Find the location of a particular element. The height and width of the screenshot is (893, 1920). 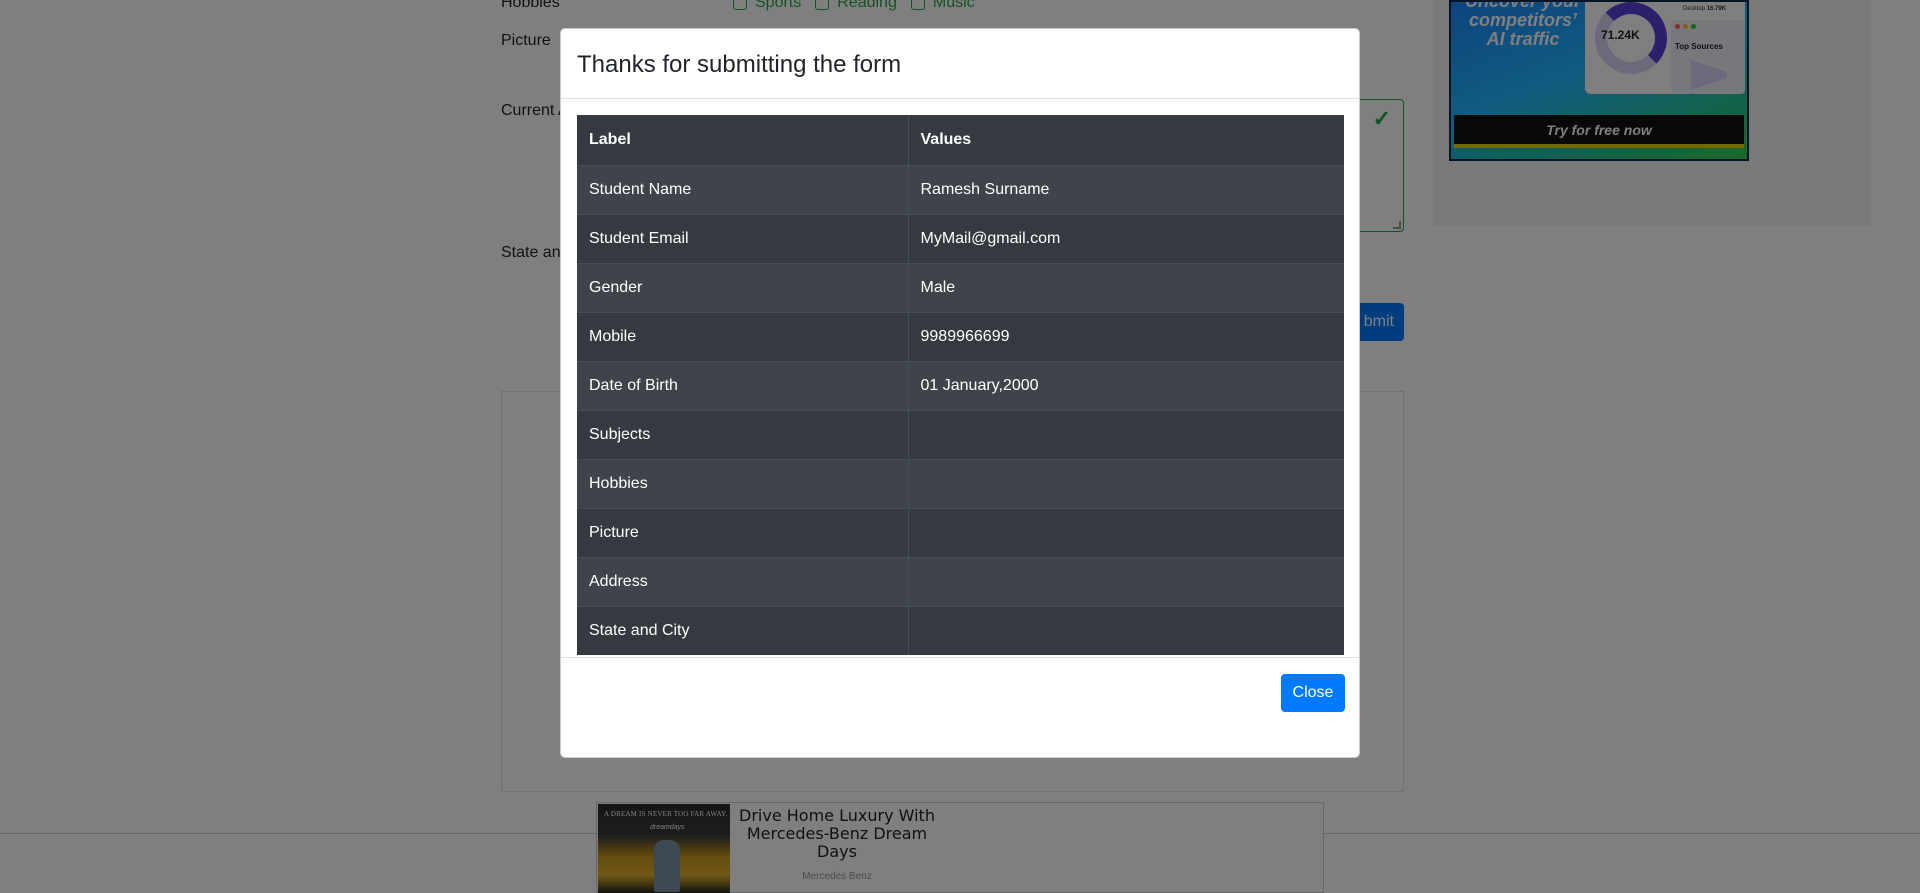

row-value: Male is located at coordinates (1126, 287).